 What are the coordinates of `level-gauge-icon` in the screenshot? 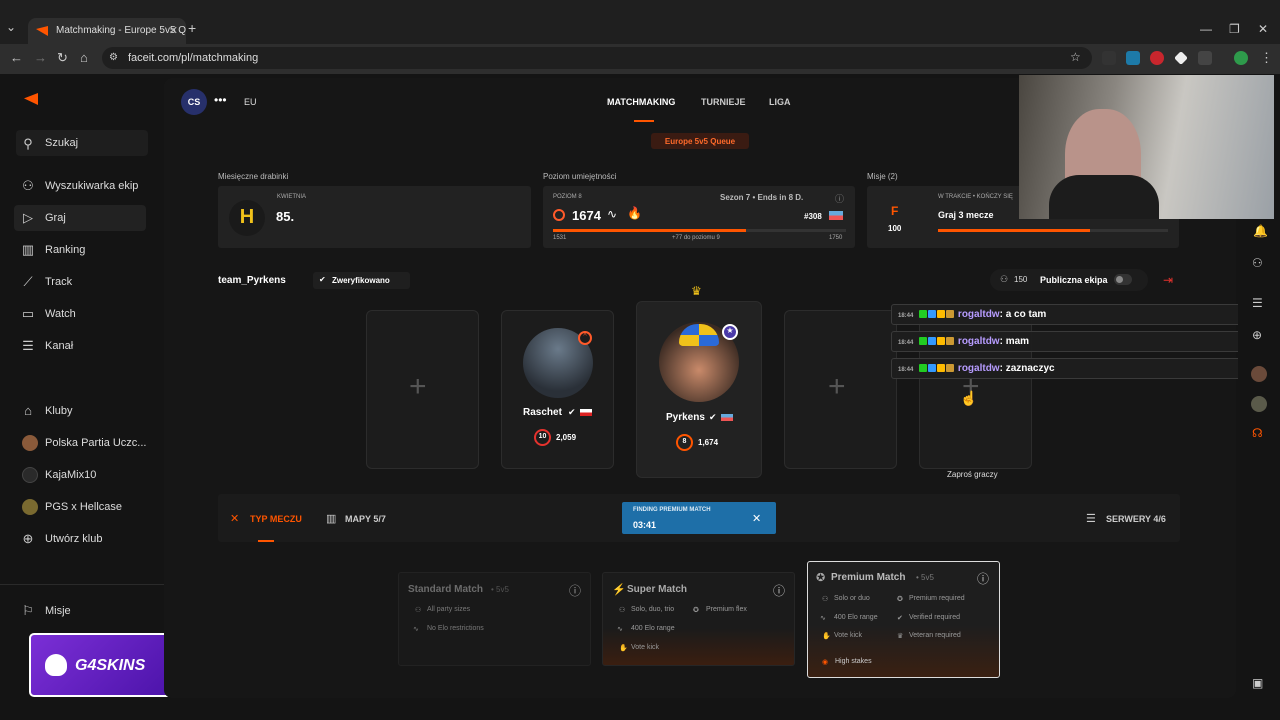 It's located at (559, 215).